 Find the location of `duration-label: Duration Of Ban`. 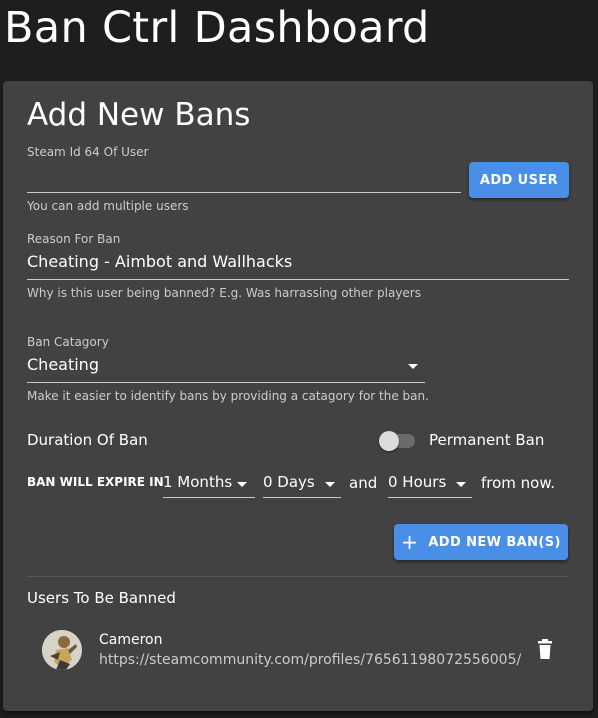

duration-label: Duration Of Ban is located at coordinates (87, 440).